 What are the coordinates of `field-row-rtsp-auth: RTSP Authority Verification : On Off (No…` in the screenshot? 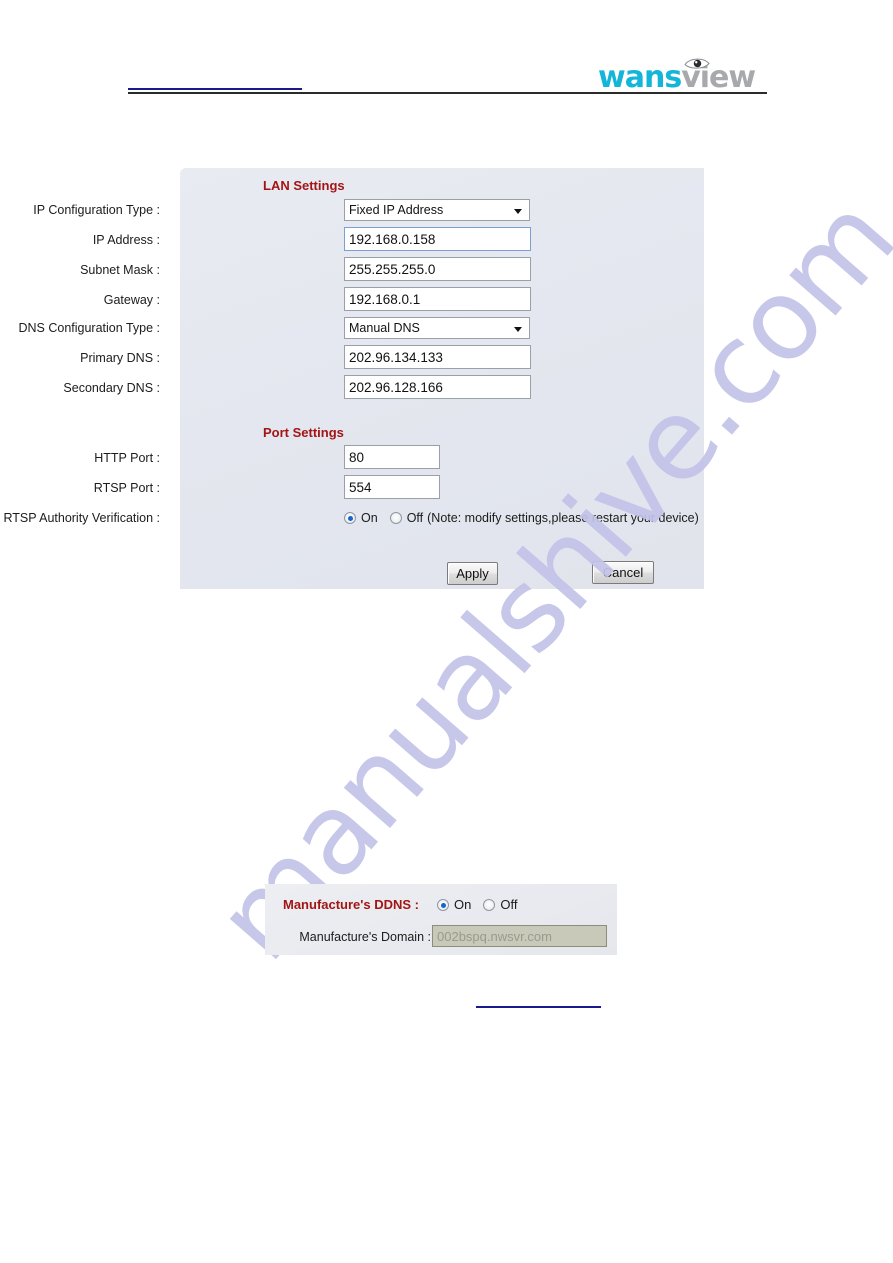 It's located at (349, 518).